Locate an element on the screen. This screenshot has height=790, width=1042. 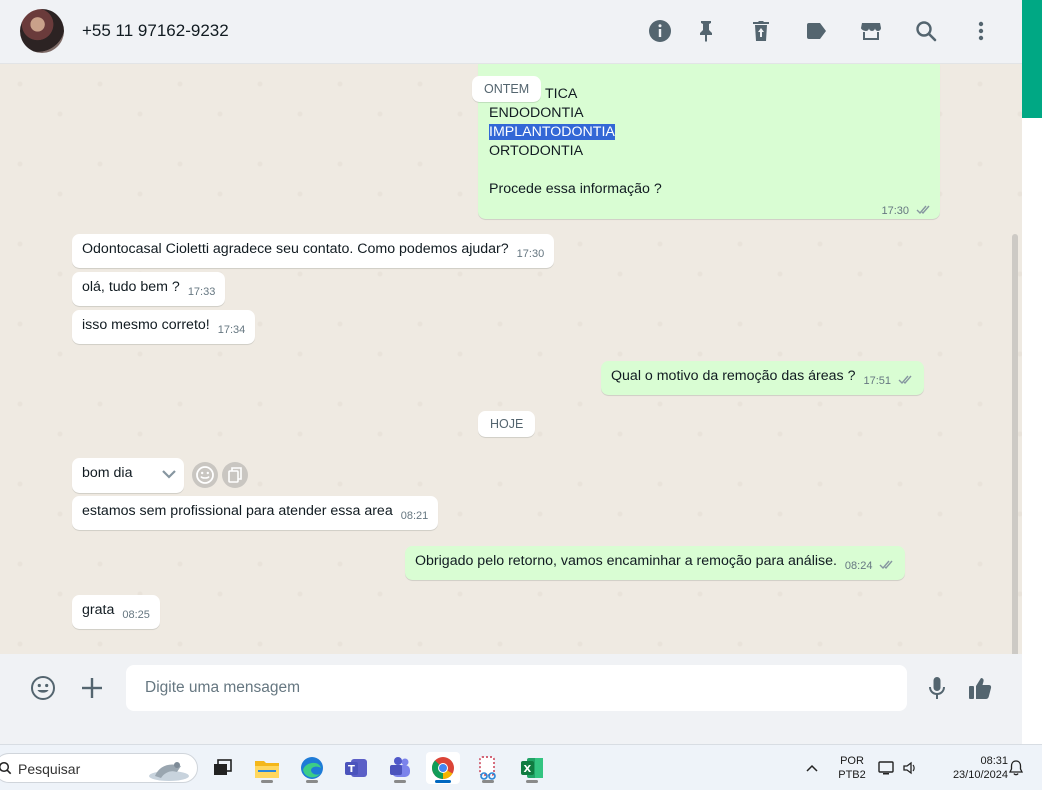
microphone-icon is located at coordinates (937, 688).